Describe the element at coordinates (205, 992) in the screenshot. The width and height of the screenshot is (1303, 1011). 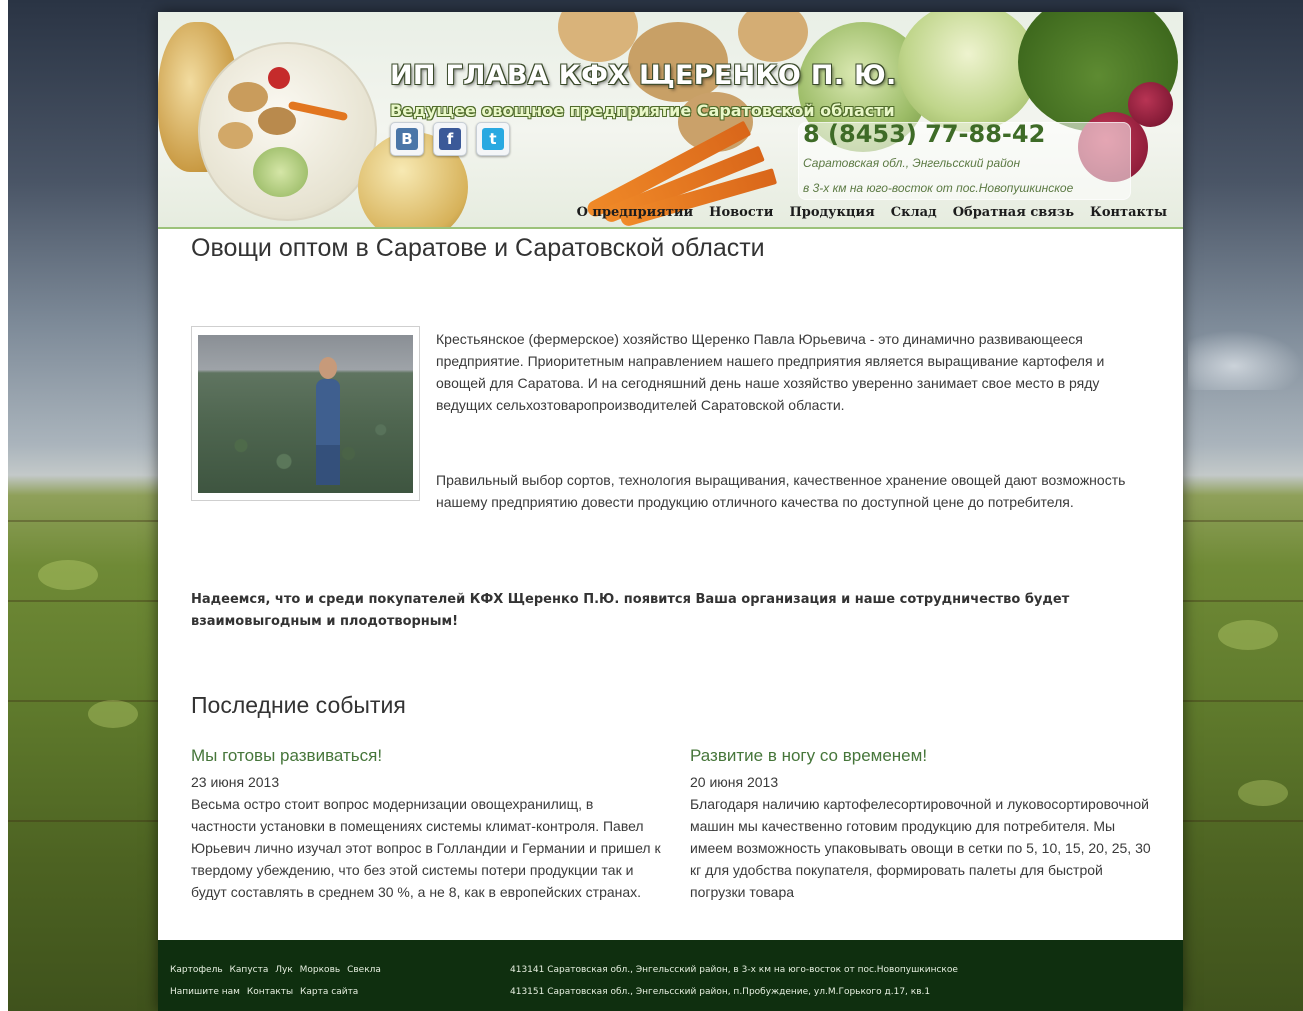
I see `footer-link-write-us: Напишите нам` at that location.